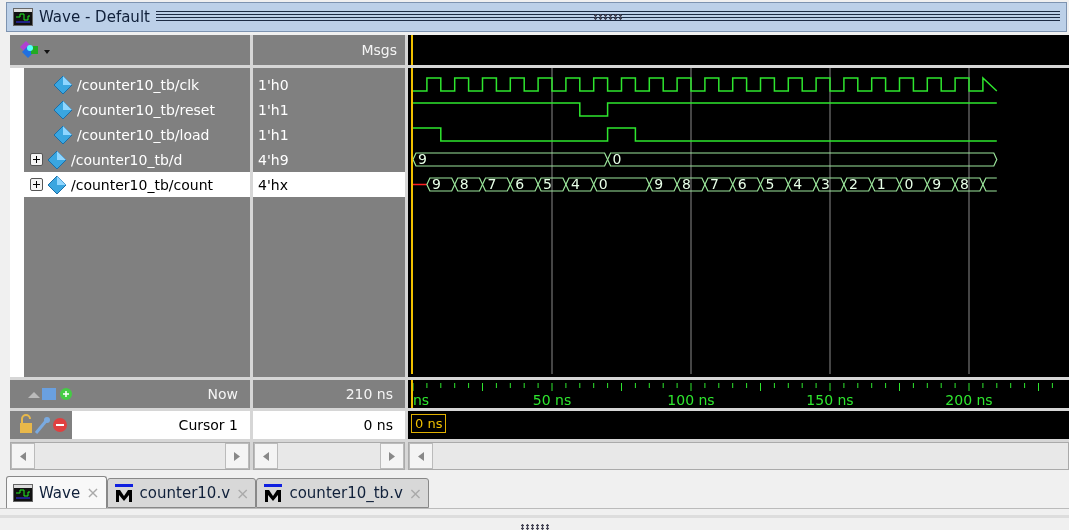  What do you see at coordinates (369, 394) in the screenshot?
I see `now-time: 210 ns` at bounding box center [369, 394].